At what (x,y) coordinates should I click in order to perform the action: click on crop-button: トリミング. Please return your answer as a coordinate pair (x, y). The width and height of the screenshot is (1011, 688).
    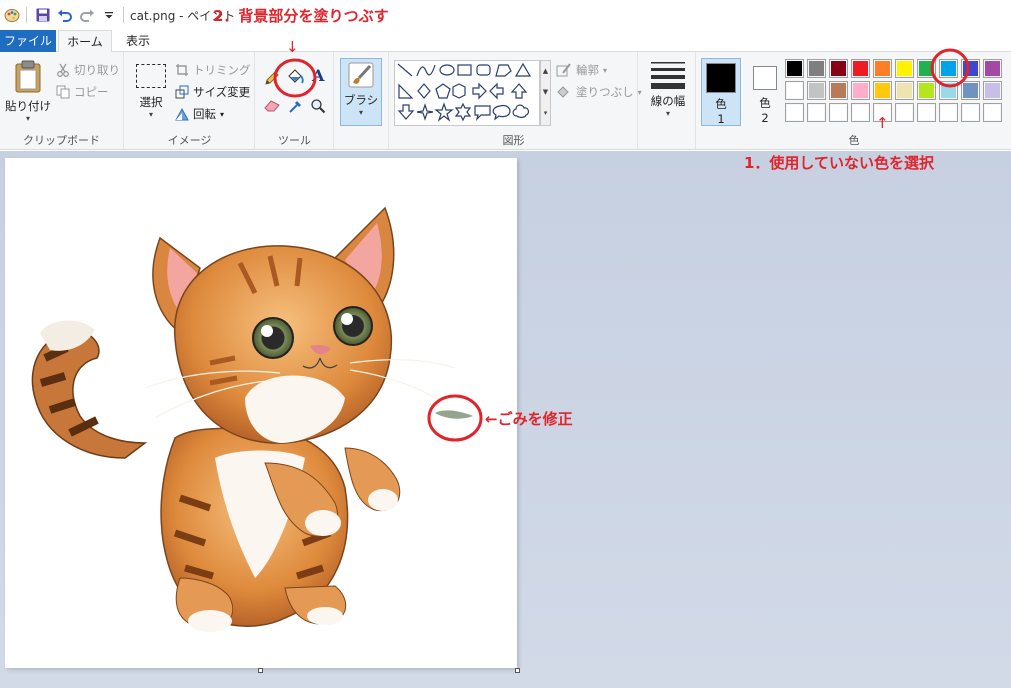
    Looking at the image, I should click on (213, 70).